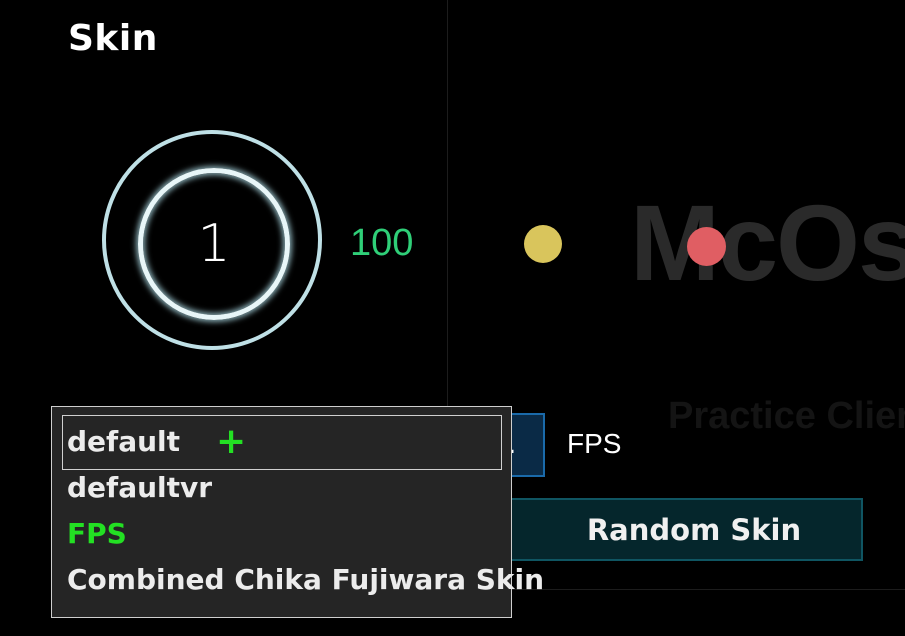  Describe the element at coordinates (708, 589) in the screenshot. I see `bottom-divider` at that location.